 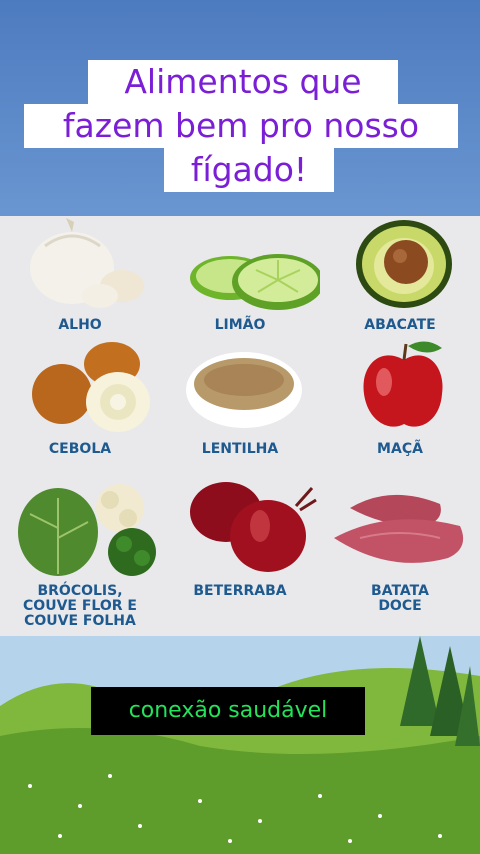 What do you see at coordinates (404, 264) in the screenshot?
I see `avocado-icon` at bounding box center [404, 264].